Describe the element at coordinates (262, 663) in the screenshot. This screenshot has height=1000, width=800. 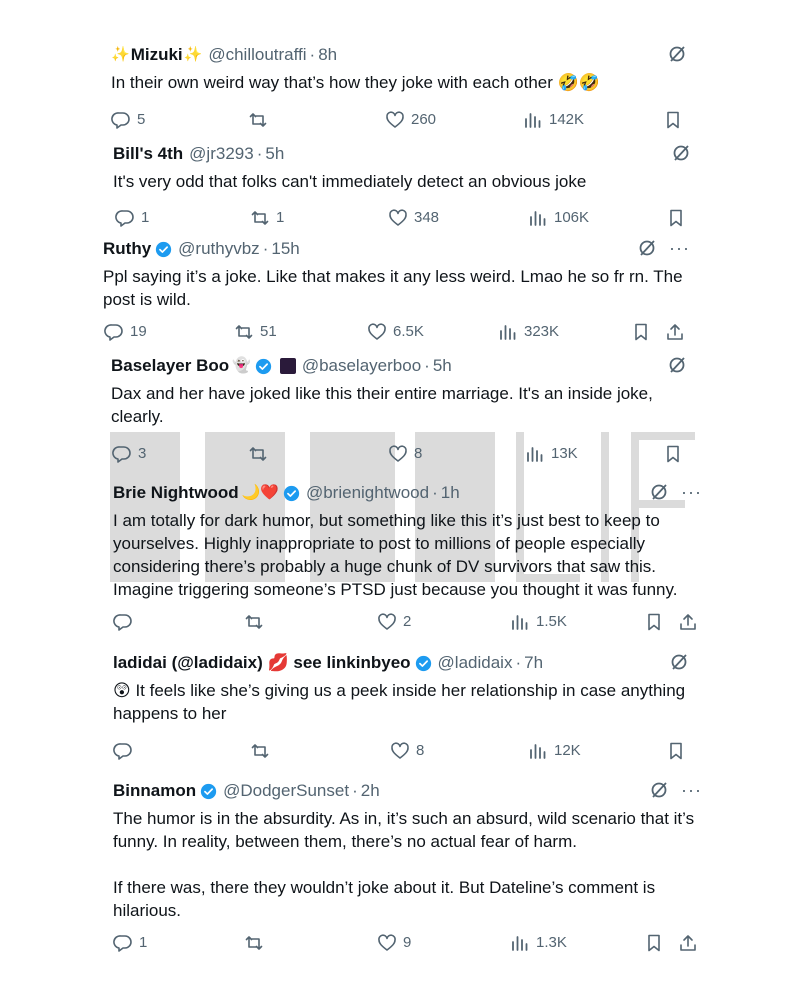
I see `author-name: ladidai (@ladidaix) 💋 see linkinbyeo` at that location.